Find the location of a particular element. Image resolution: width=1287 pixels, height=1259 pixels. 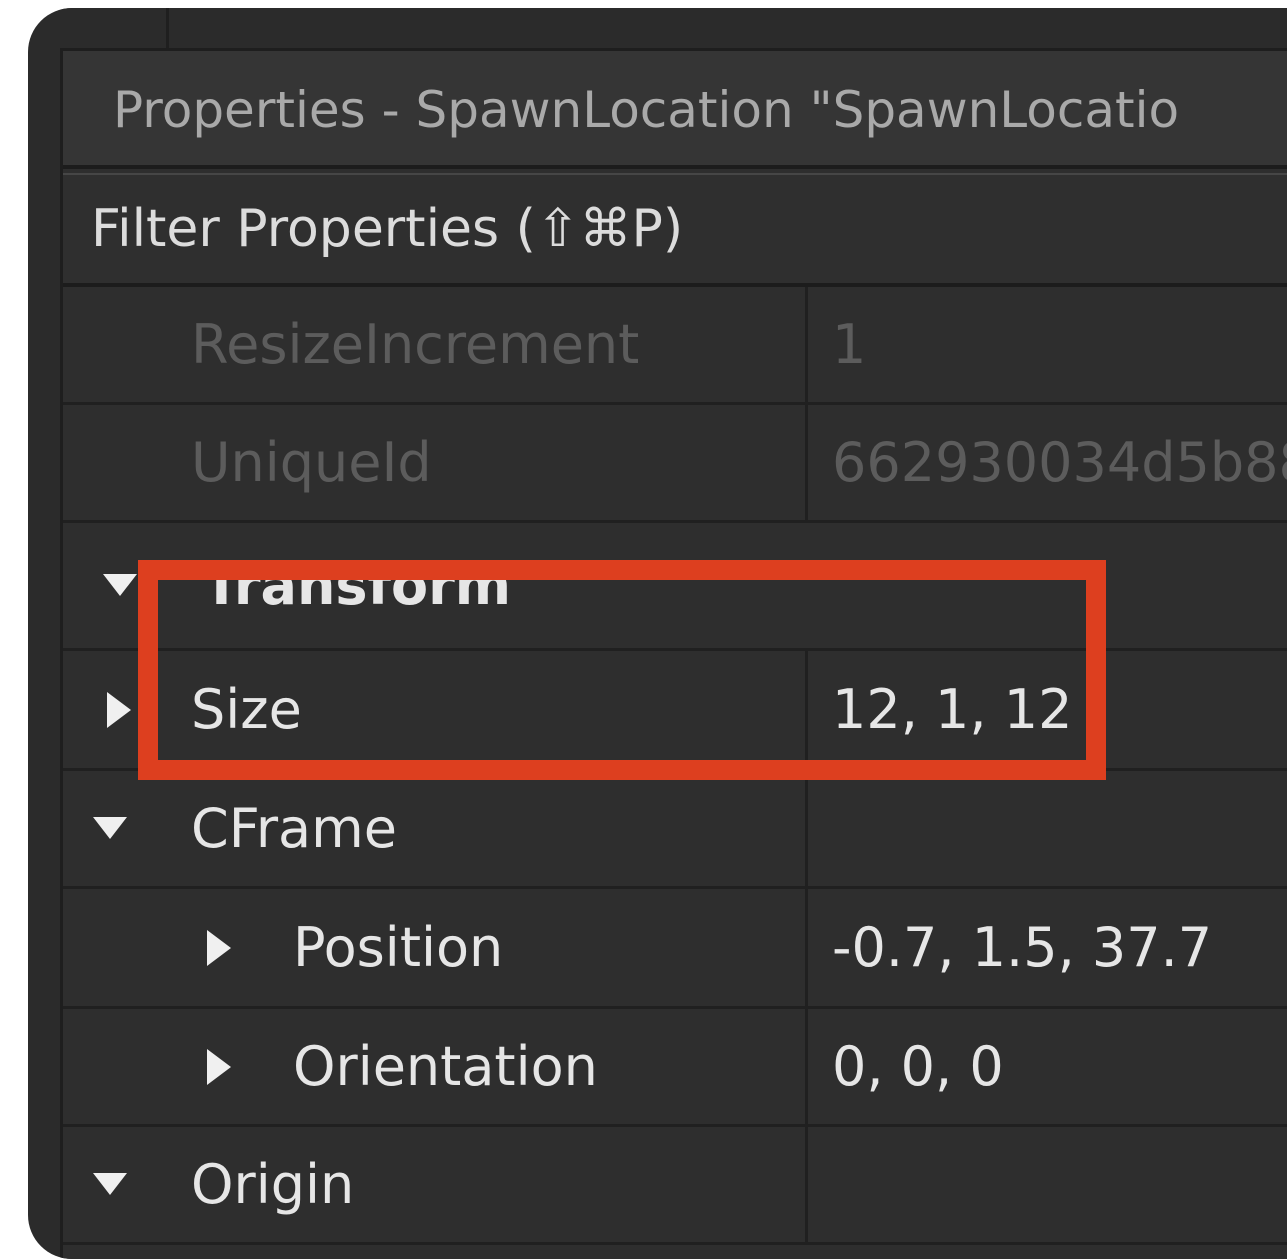

property-value: 1 is located at coordinates (1046, 344).